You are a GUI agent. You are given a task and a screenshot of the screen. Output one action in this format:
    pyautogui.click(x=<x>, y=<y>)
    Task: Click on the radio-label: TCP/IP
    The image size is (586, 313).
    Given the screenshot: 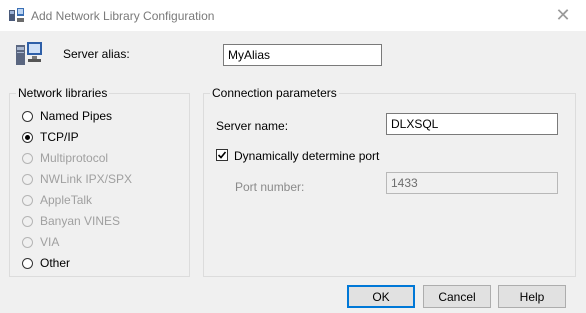 What is the action you would take?
    pyautogui.click(x=59, y=137)
    